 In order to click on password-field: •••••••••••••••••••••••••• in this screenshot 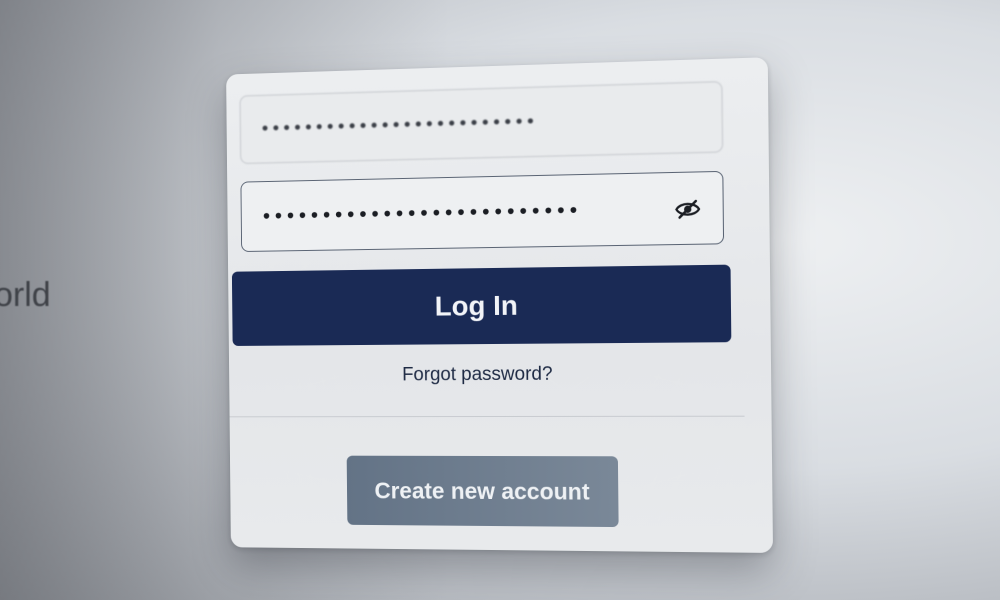, I will do `click(482, 211)`.